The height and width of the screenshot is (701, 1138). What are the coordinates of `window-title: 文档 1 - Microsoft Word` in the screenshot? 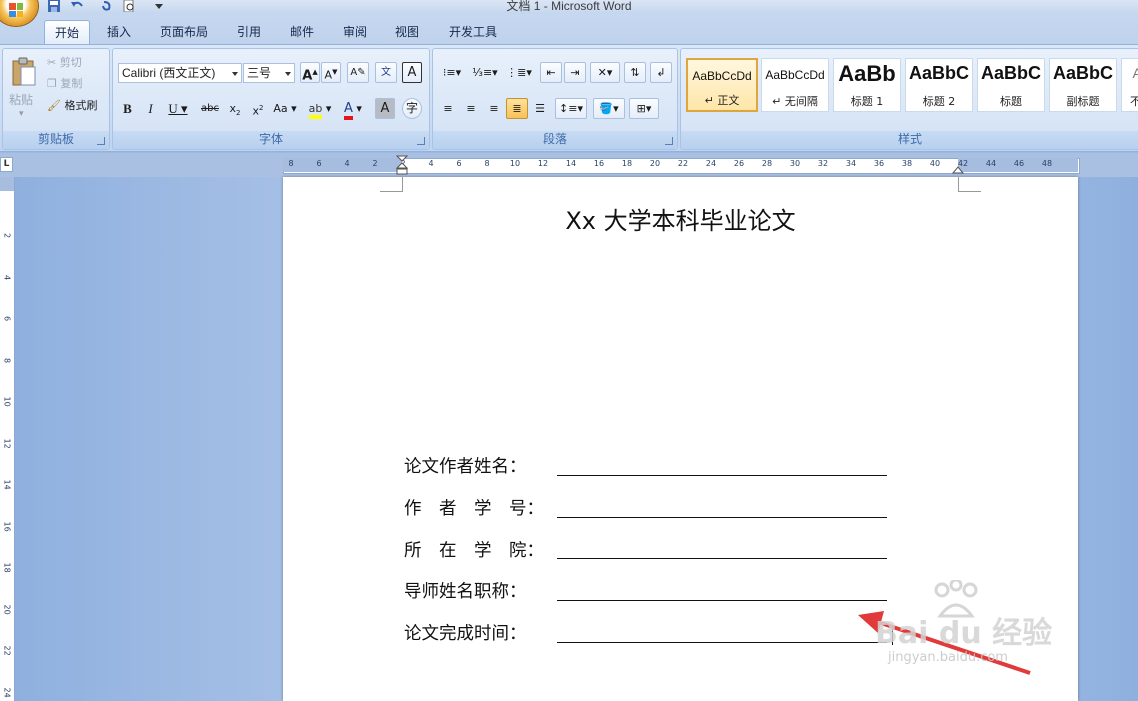 It's located at (569, 6).